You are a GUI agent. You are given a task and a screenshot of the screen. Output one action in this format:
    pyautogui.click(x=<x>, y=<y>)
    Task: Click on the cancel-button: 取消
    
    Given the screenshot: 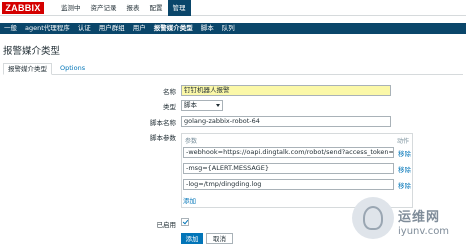 What is the action you would take?
    pyautogui.click(x=219, y=238)
    